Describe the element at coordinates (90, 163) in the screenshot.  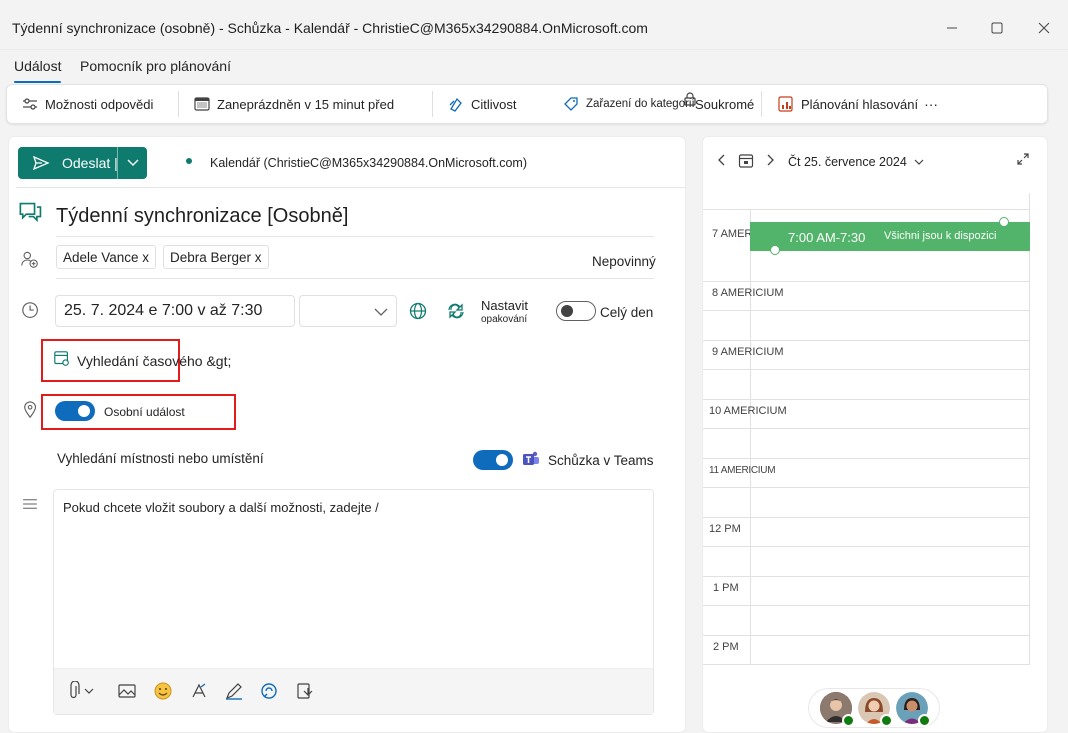
I see `send-label: Odeslat |` at that location.